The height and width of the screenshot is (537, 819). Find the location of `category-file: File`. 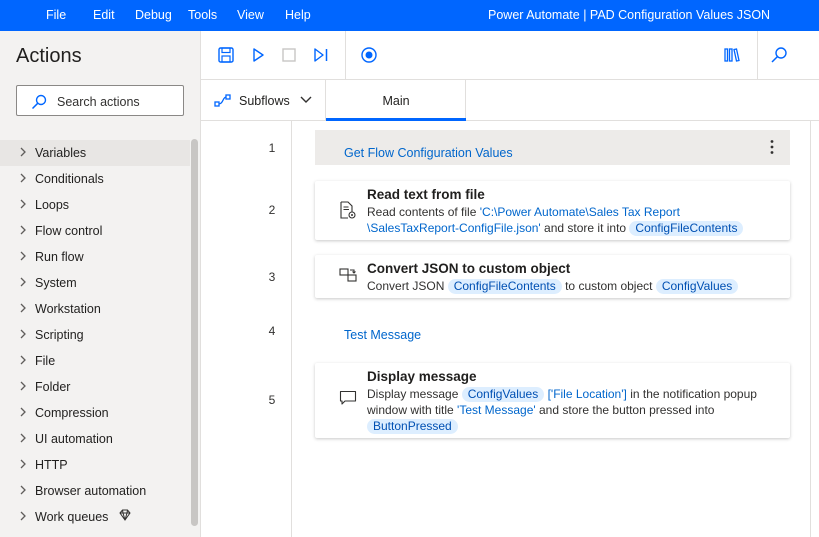

category-file: File is located at coordinates (95, 361).